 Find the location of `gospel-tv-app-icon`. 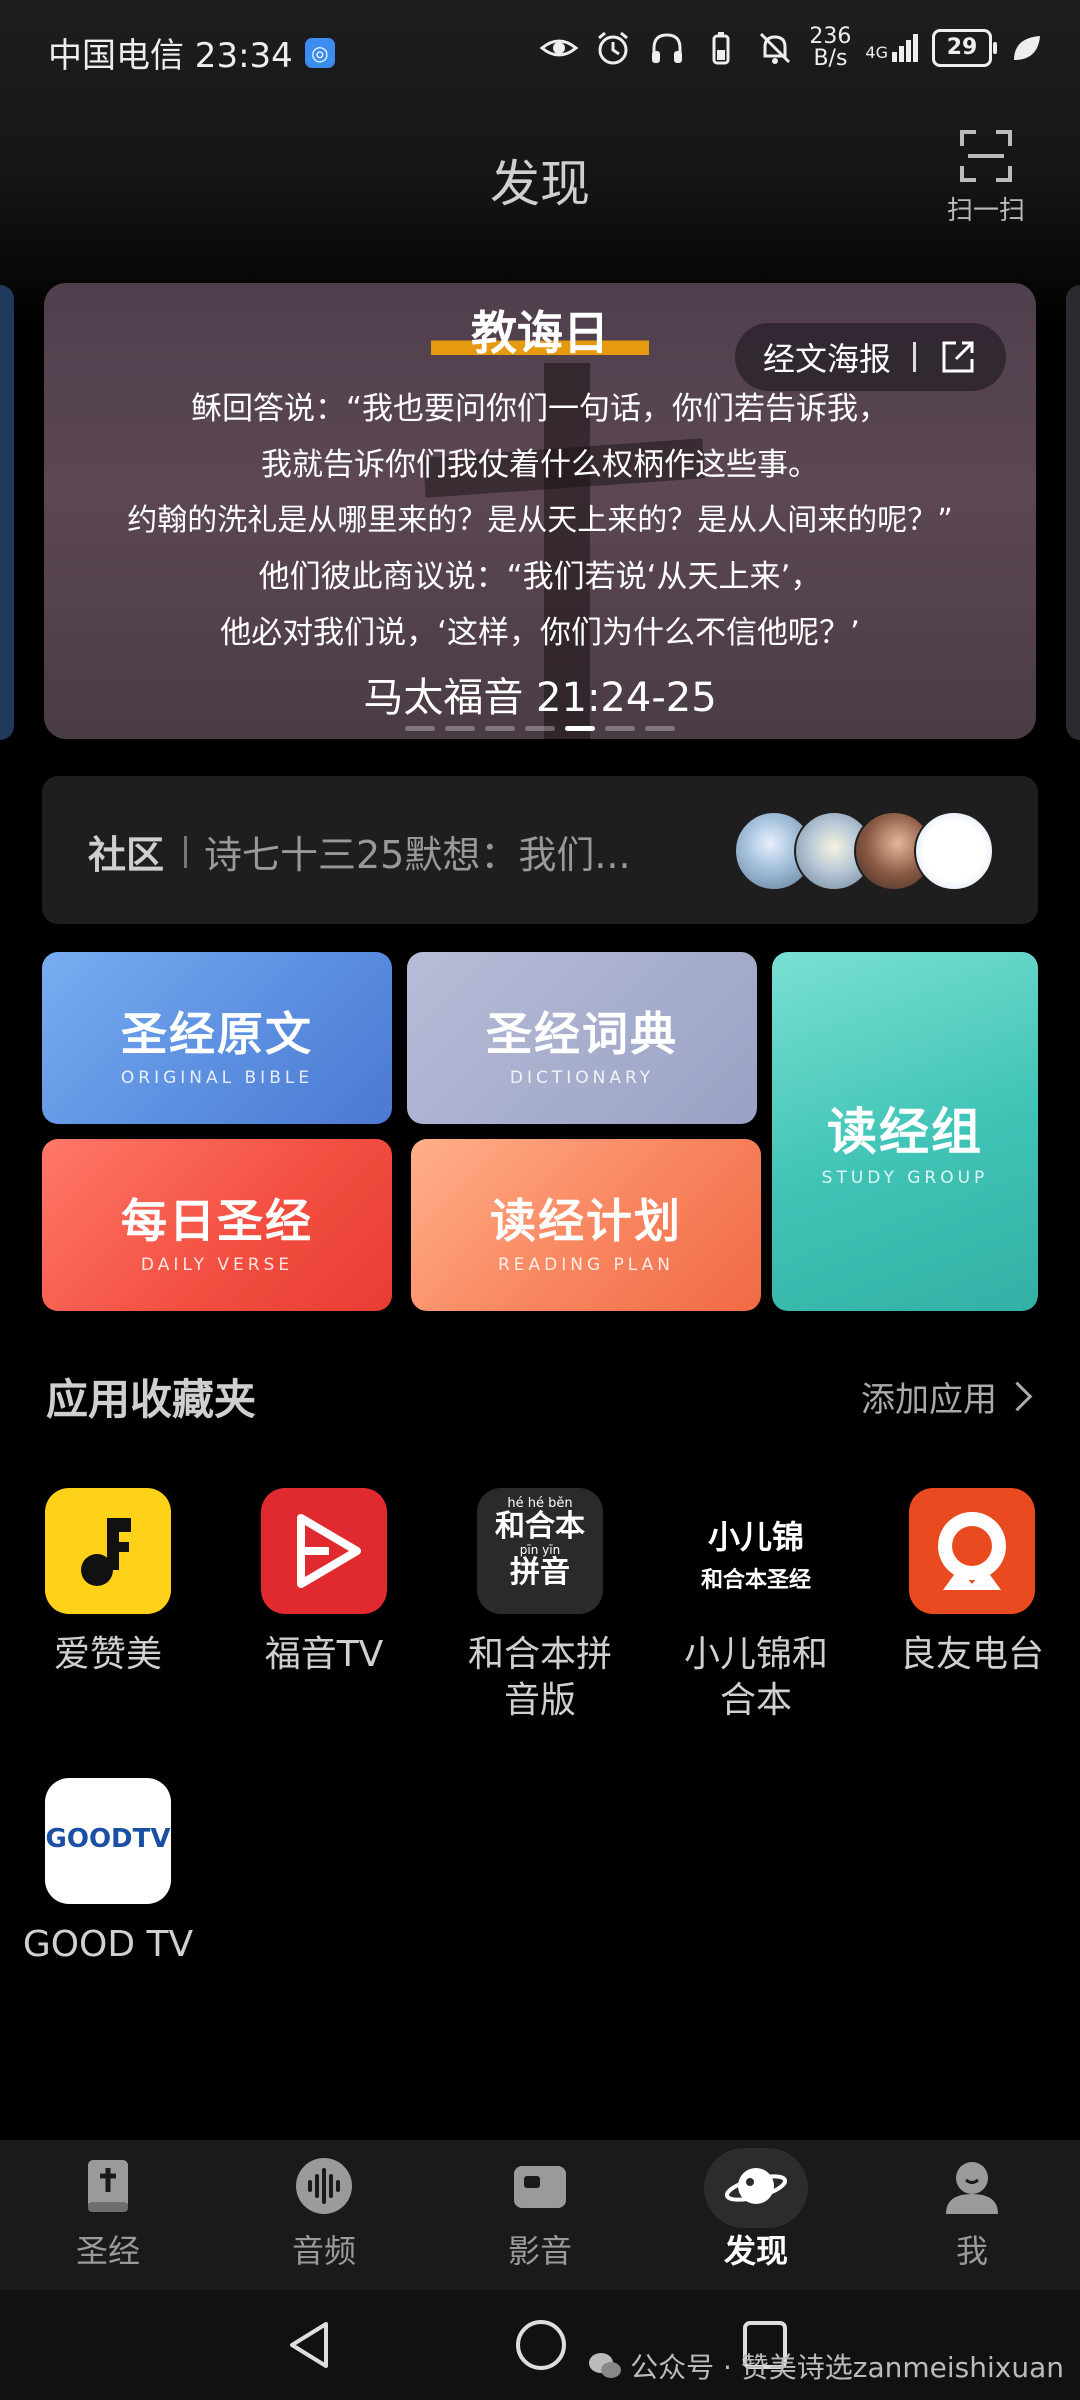

gospel-tv-app-icon is located at coordinates (324, 1551).